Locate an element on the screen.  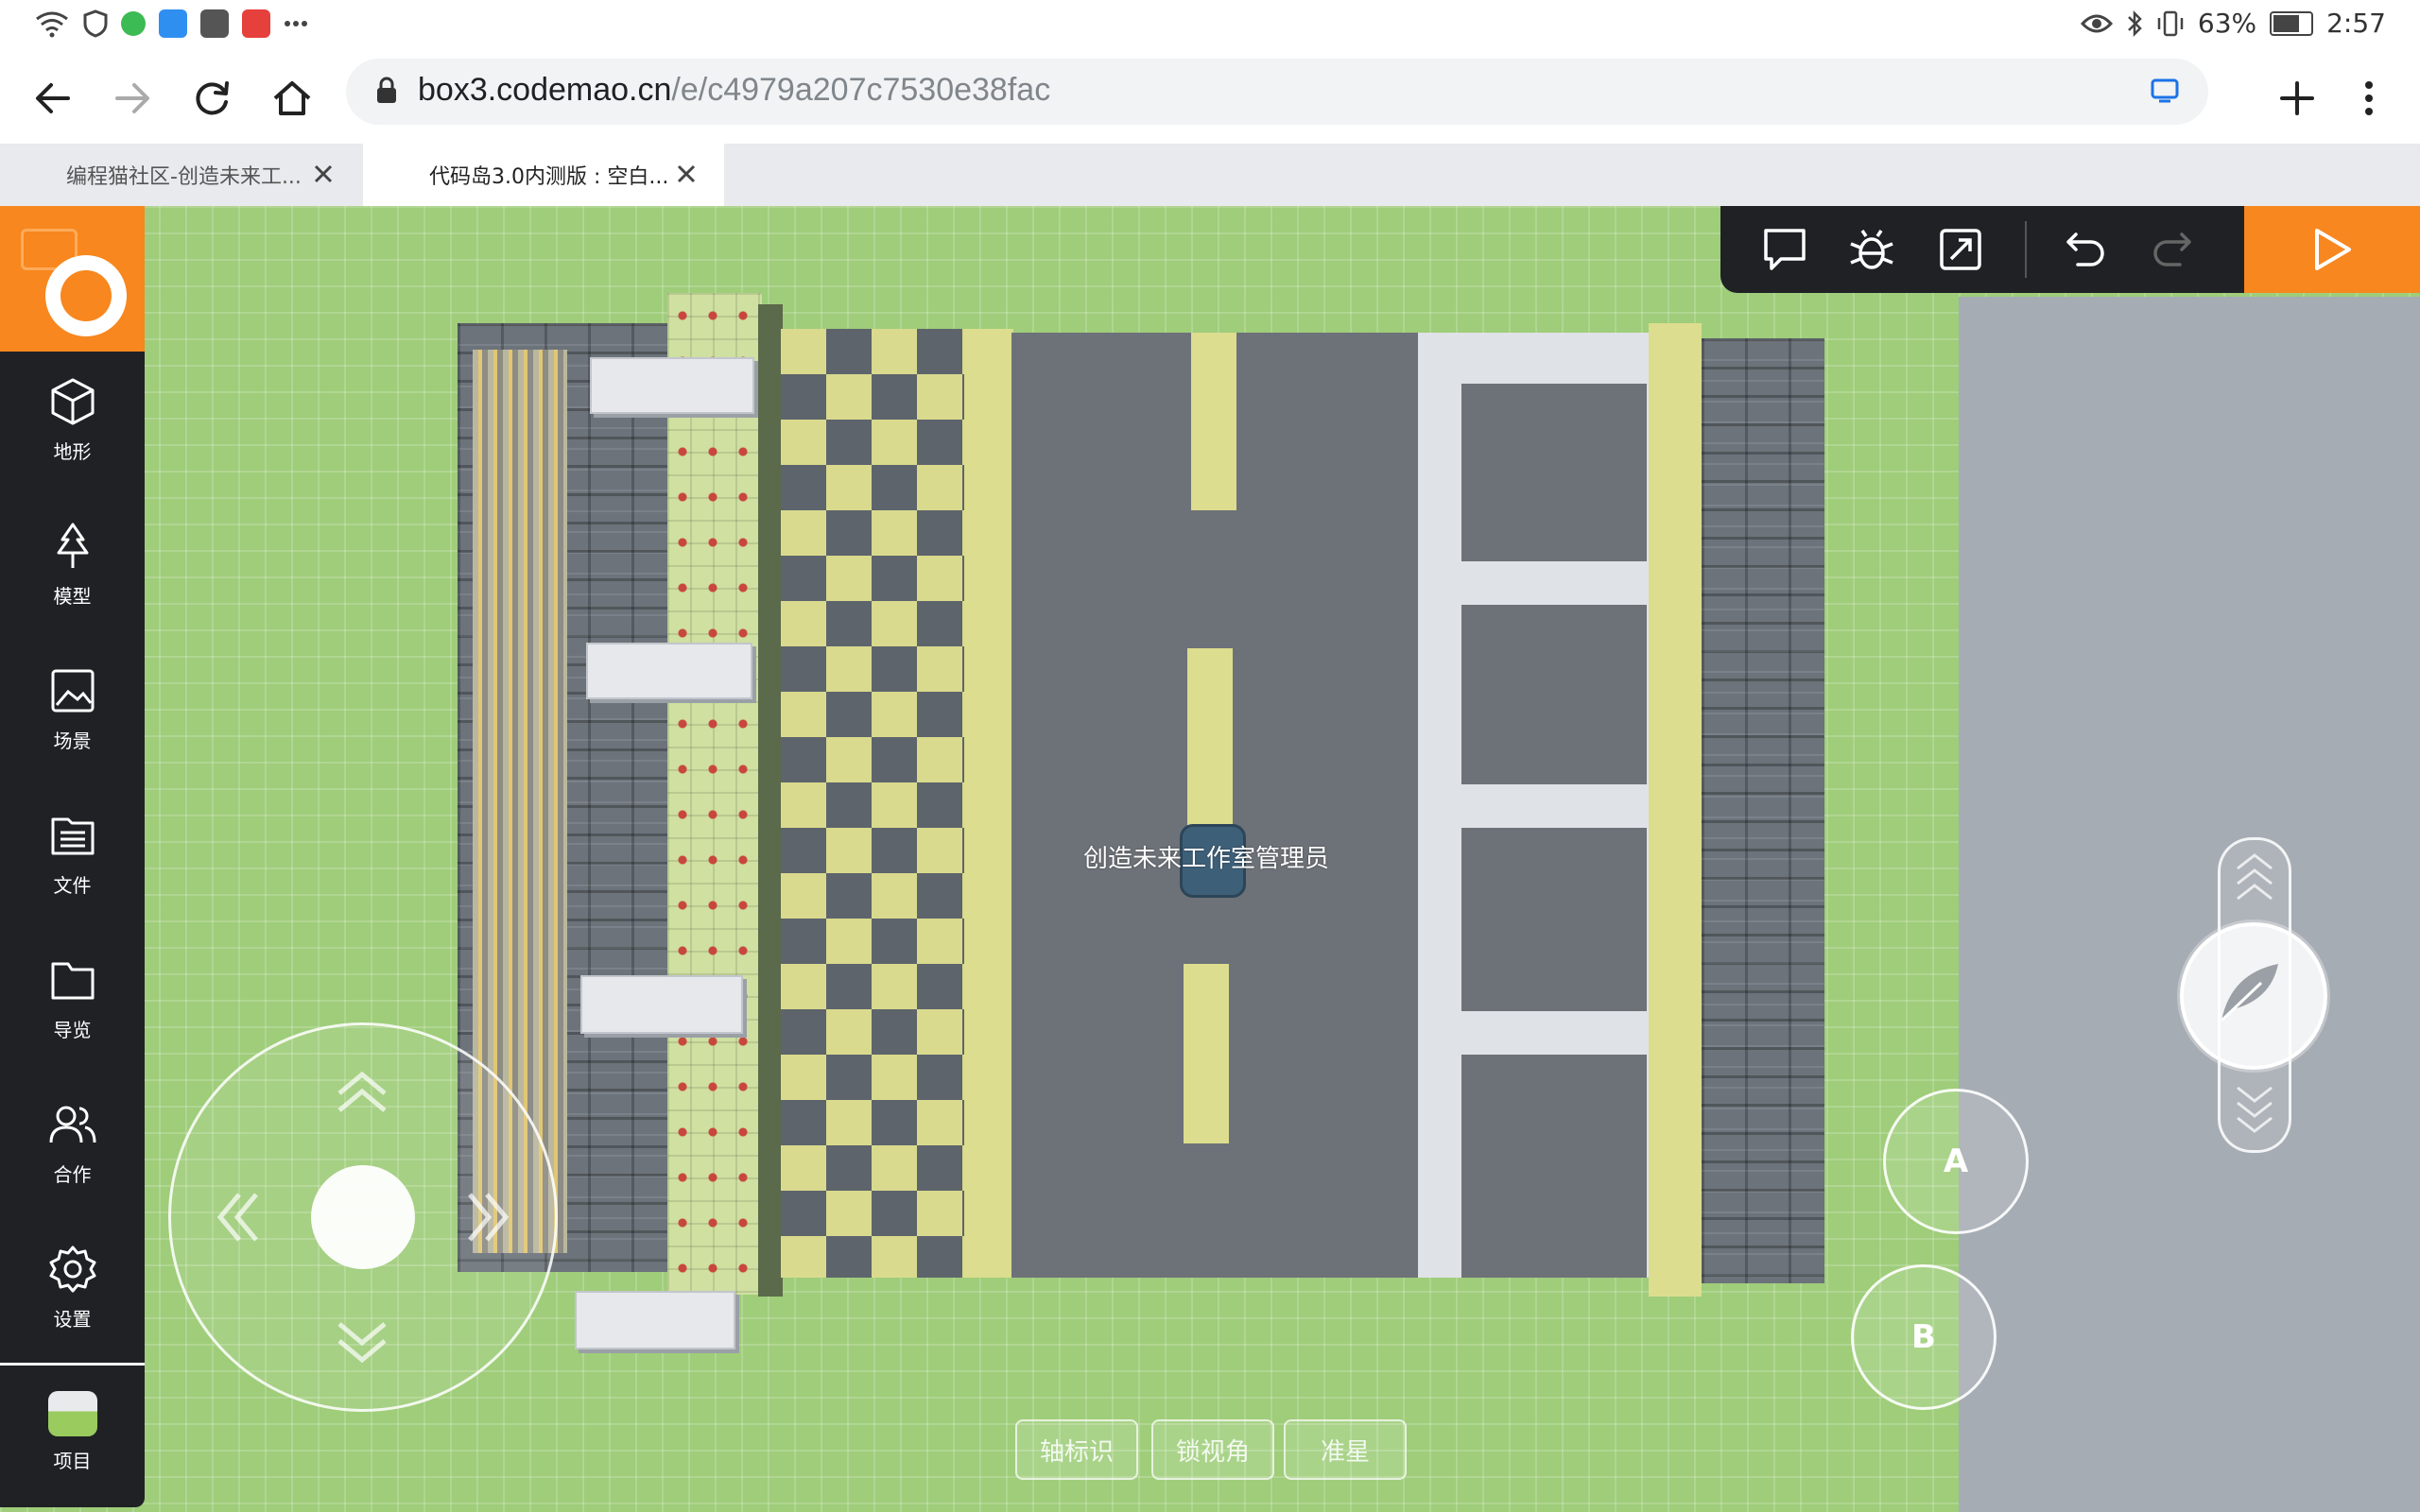
status-system: 63% 2:57 is located at coordinates (2233, 23).